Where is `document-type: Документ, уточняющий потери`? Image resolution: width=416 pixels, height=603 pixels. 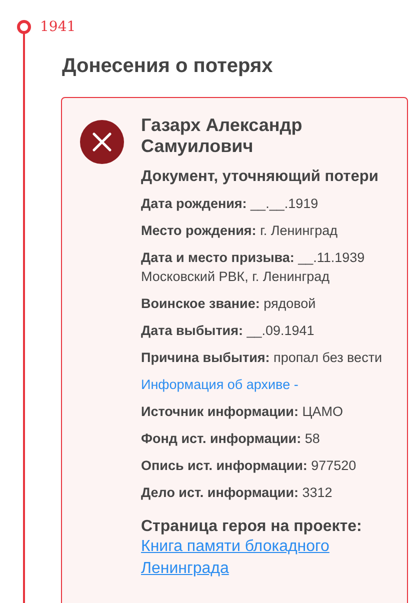
document-type: Документ, уточняющий потери is located at coordinates (260, 177).